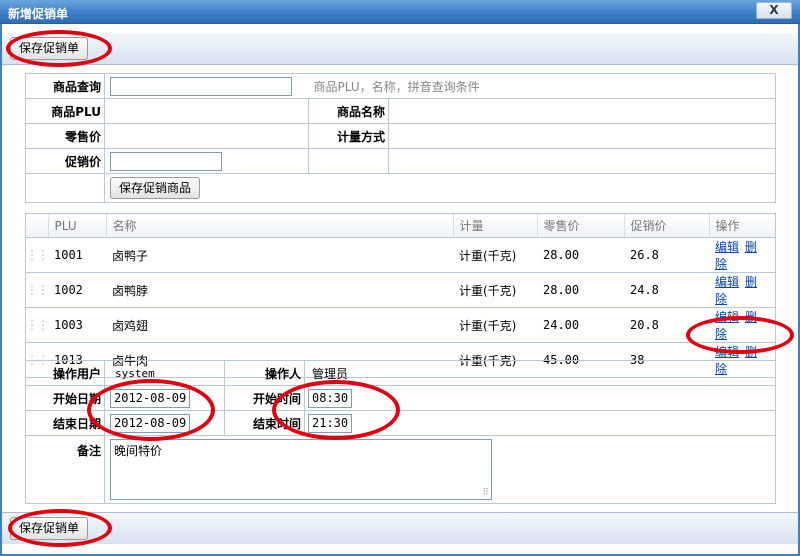 The width and height of the screenshot is (800, 556). I want to click on plu-label: 商品PLU, so click(65, 111).